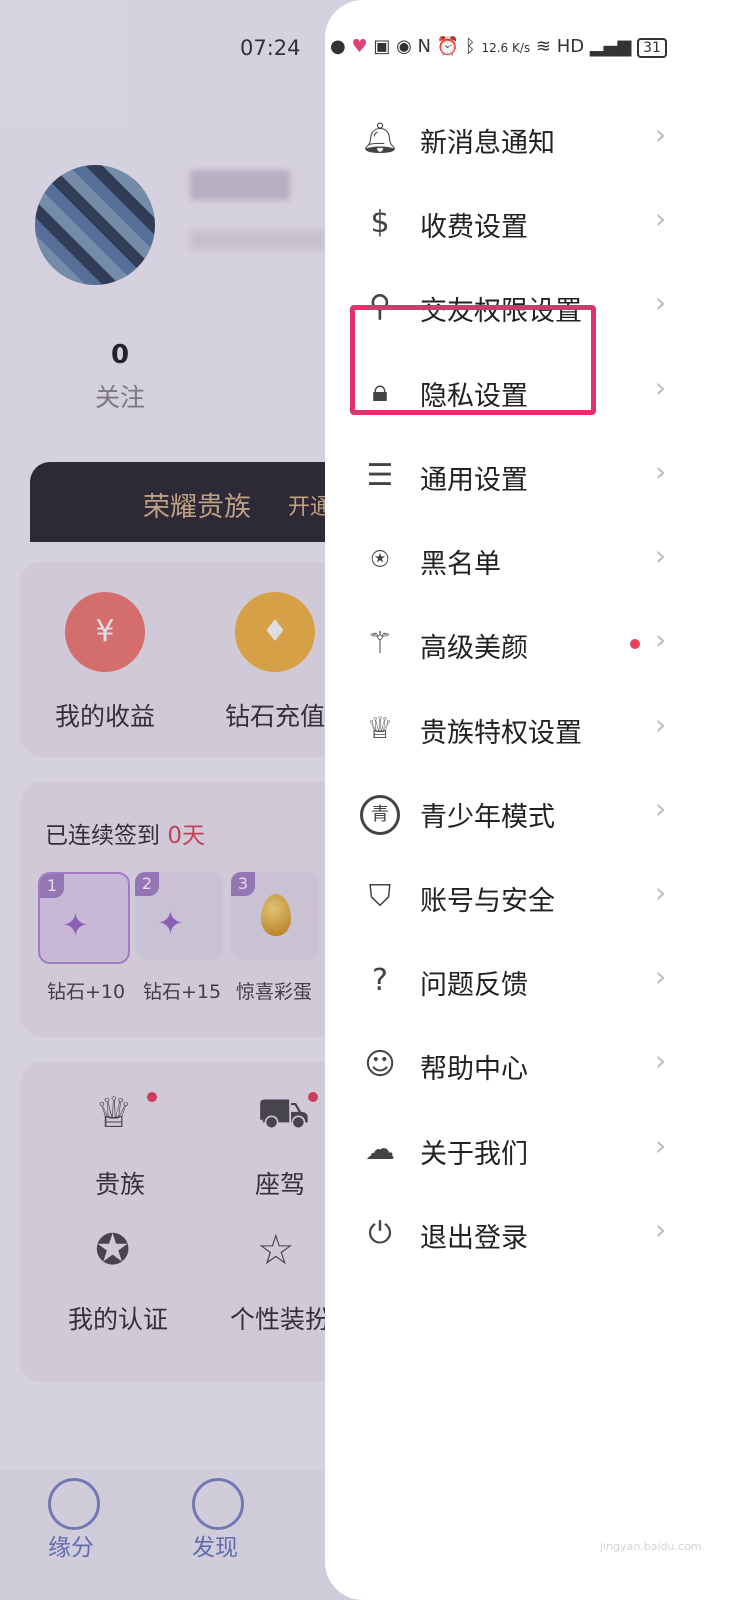 Image resolution: width=737 pixels, height=1600 pixels. What do you see at coordinates (652, 48) in the screenshot?
I see `battery-icon: 31` at bounding box center [652, 48].